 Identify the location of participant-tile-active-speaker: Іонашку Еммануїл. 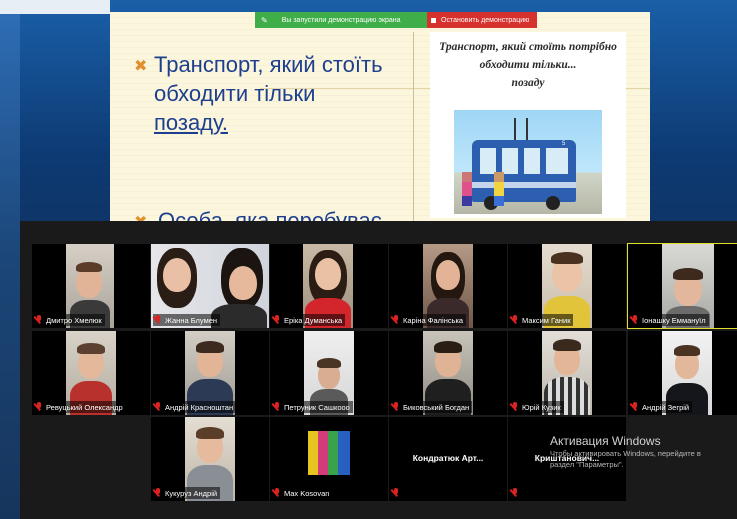
(682, 286).